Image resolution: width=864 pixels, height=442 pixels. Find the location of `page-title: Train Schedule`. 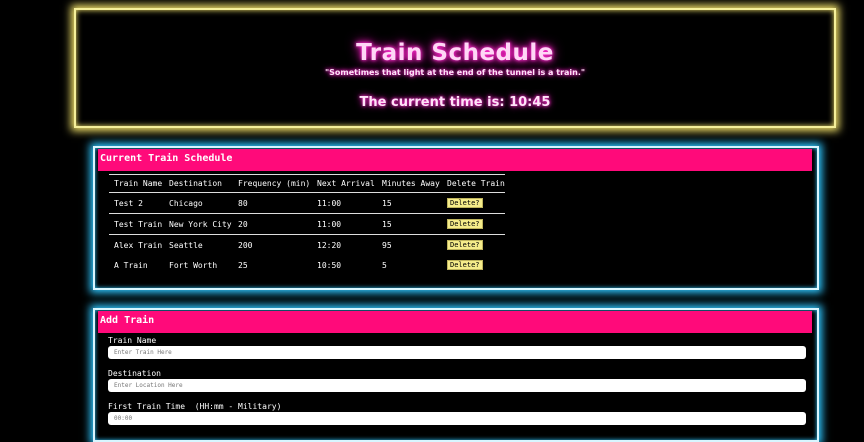

page-title: Train Schedule is located at coordinates (455, 53).